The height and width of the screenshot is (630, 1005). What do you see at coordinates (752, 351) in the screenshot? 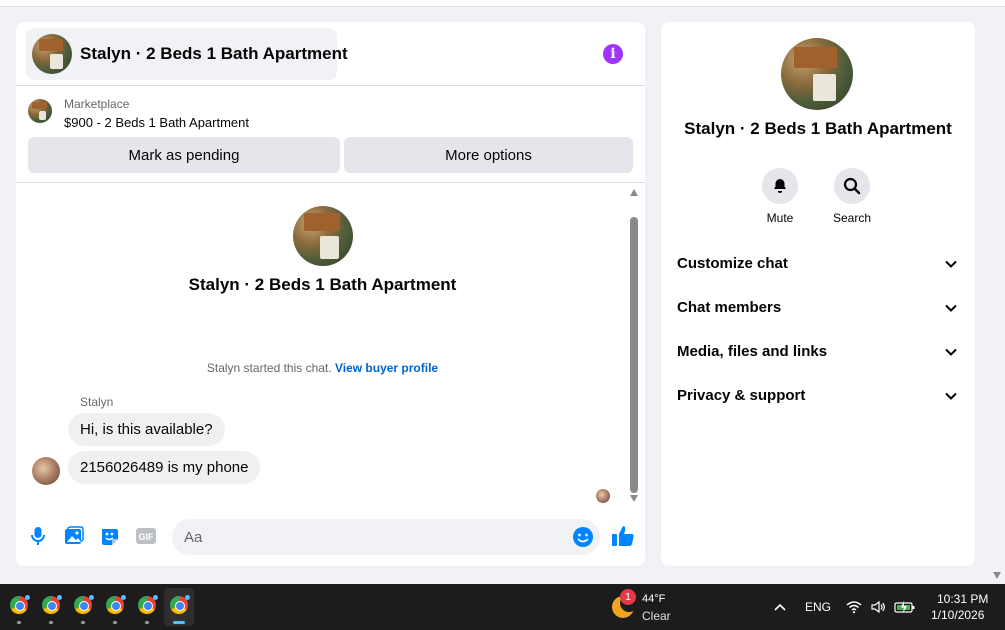
I see `menu-label: Media, files and links` at bounding box center [752, 351].